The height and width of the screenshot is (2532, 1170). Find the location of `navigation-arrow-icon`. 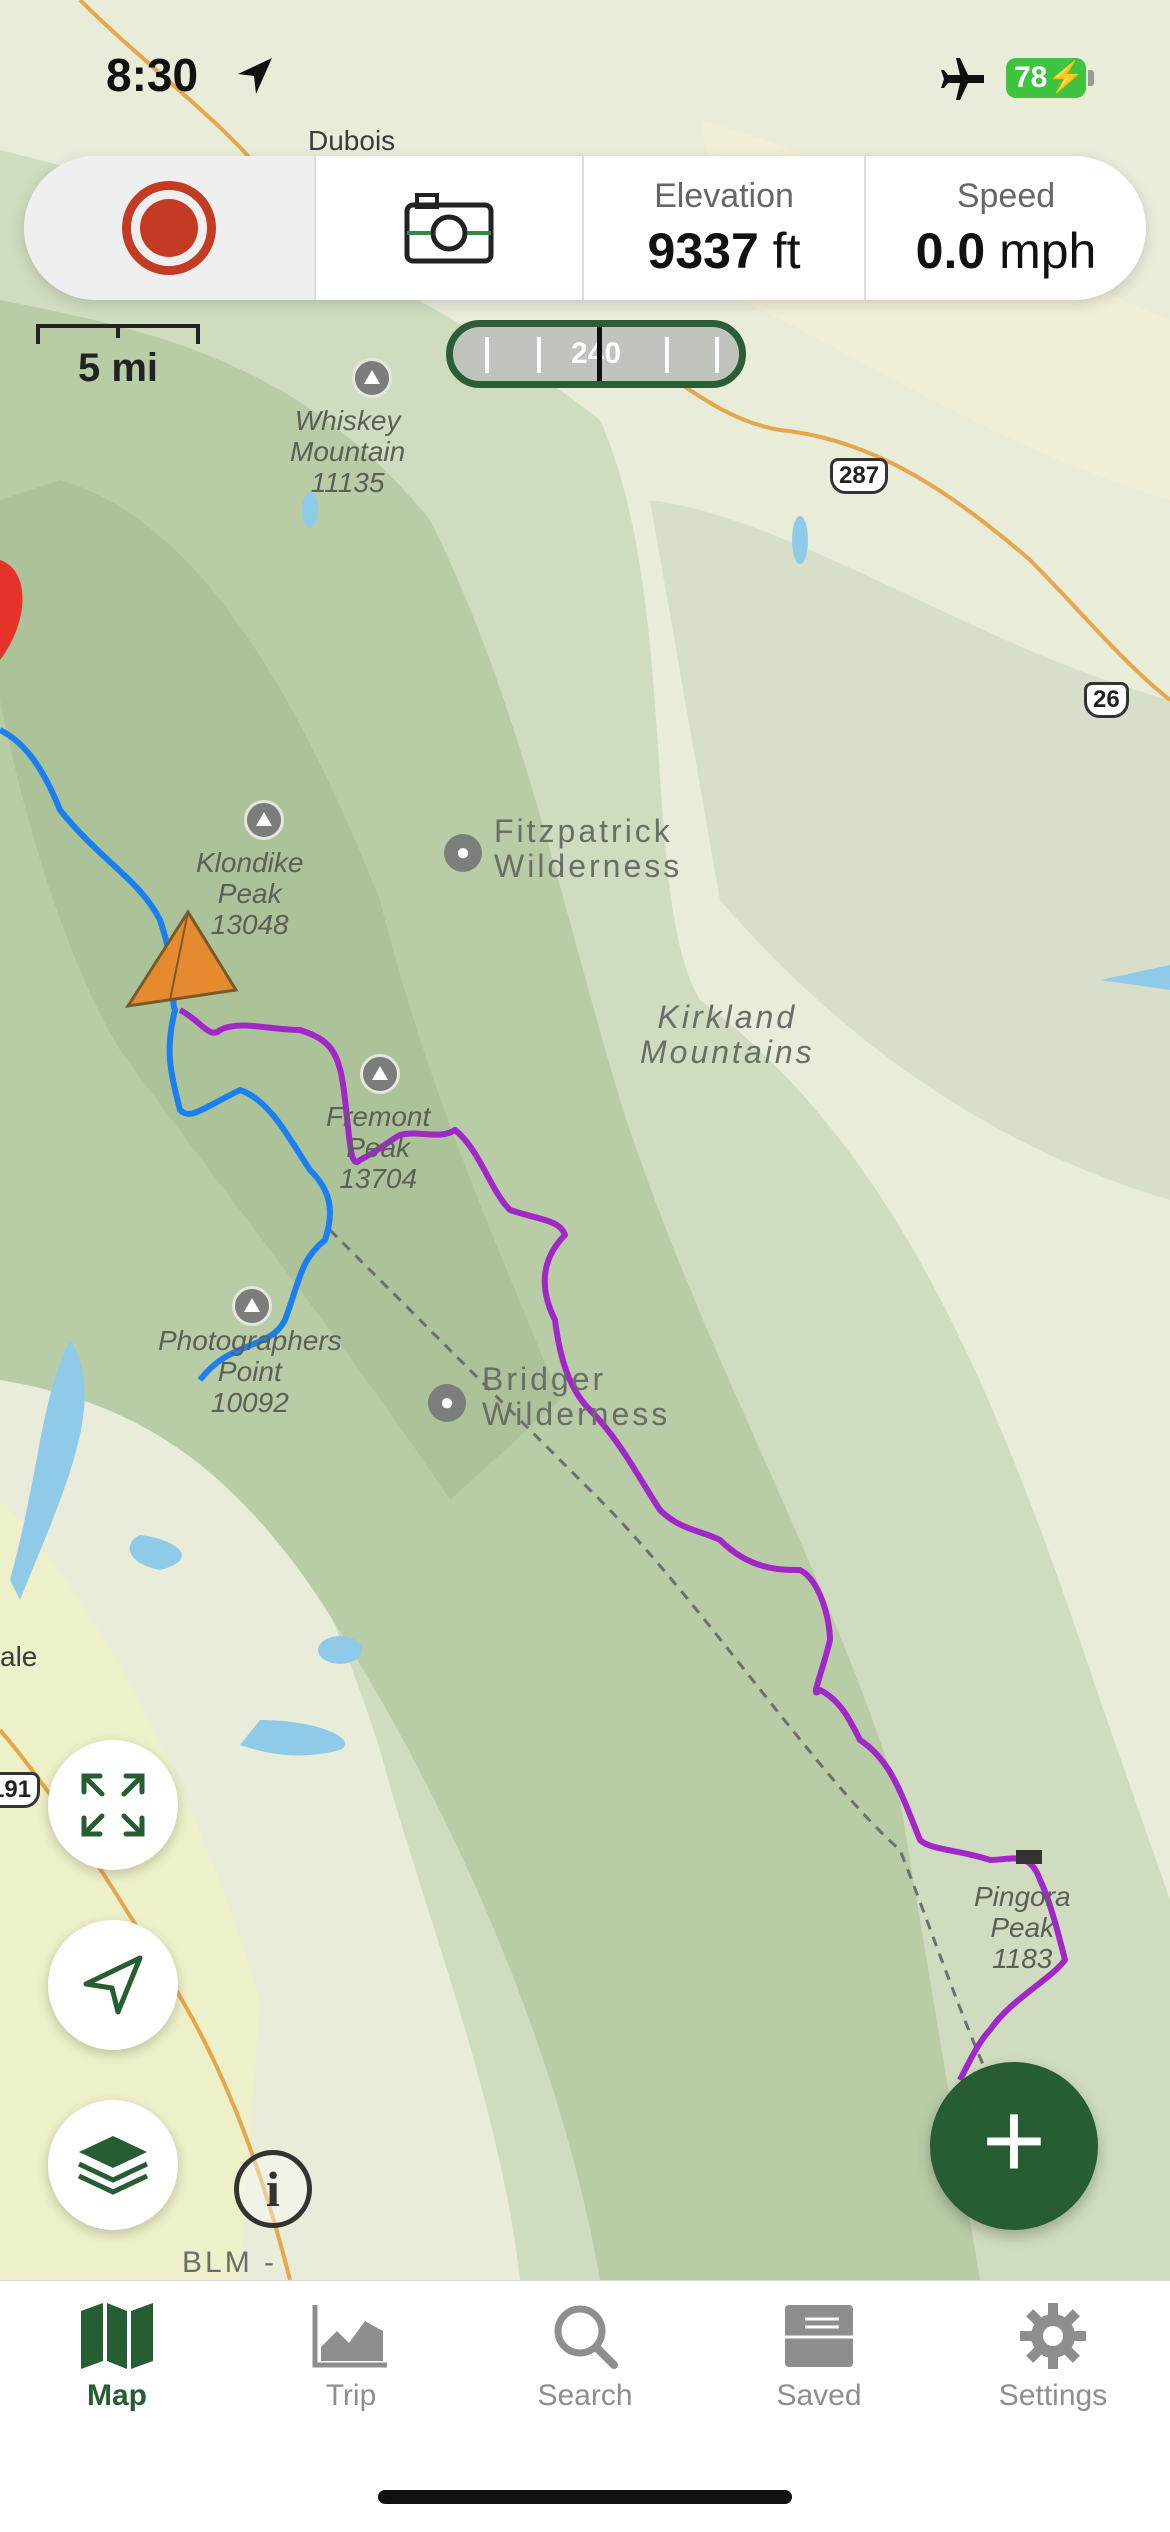

navigation-arrow-icon is located at coordinates (113, 1985).